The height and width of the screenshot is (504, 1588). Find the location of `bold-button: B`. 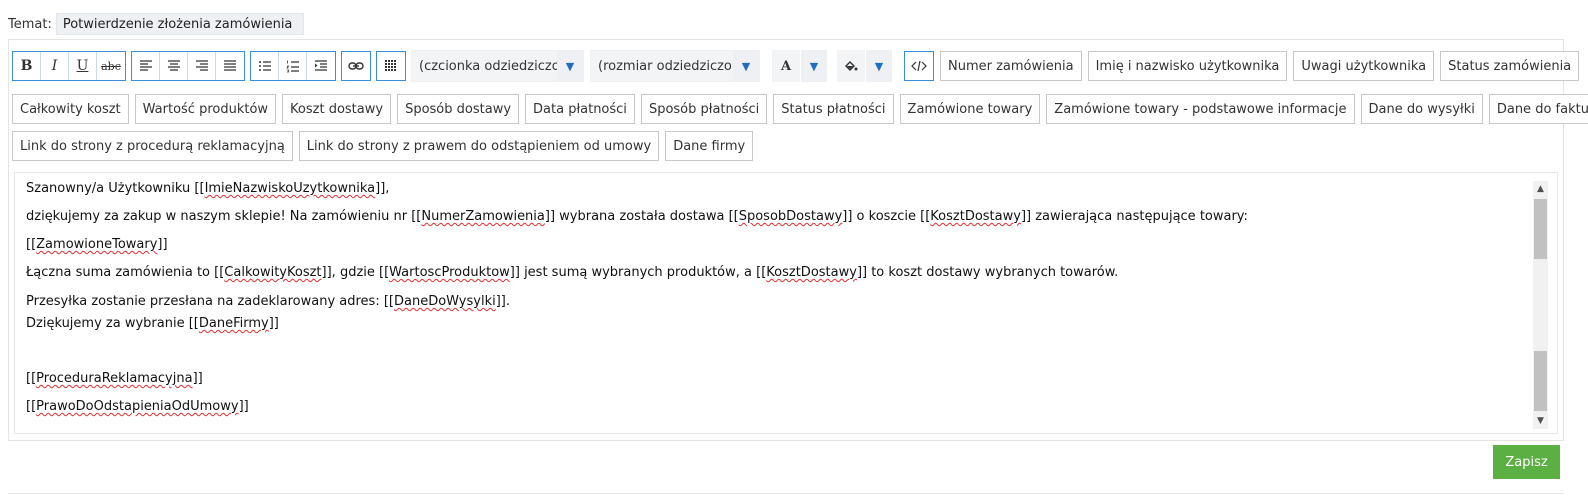

bold-button: B is located at coordinates (27, 66).